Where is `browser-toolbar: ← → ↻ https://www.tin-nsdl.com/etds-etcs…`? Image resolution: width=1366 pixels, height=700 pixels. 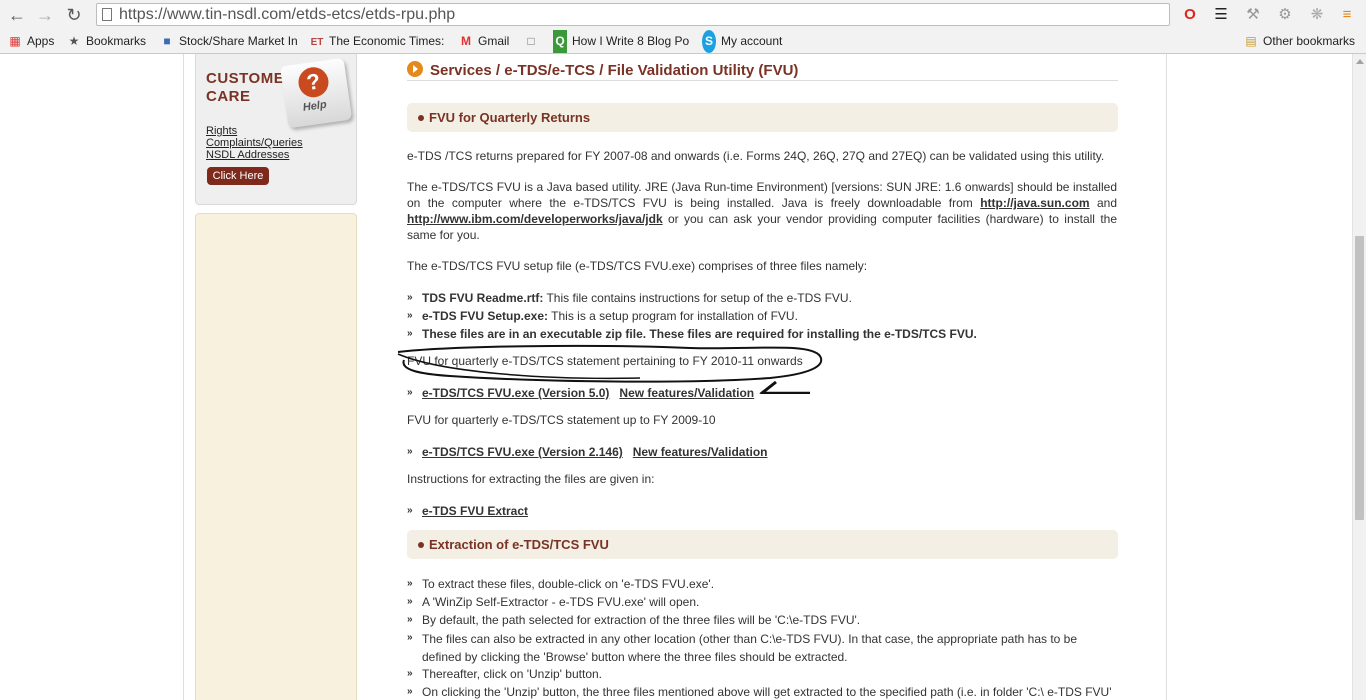
browser-toolbar: ← → ↻ https://www.tin-nsdl.com/etds-etcs… is located at coordinates (683, 15).